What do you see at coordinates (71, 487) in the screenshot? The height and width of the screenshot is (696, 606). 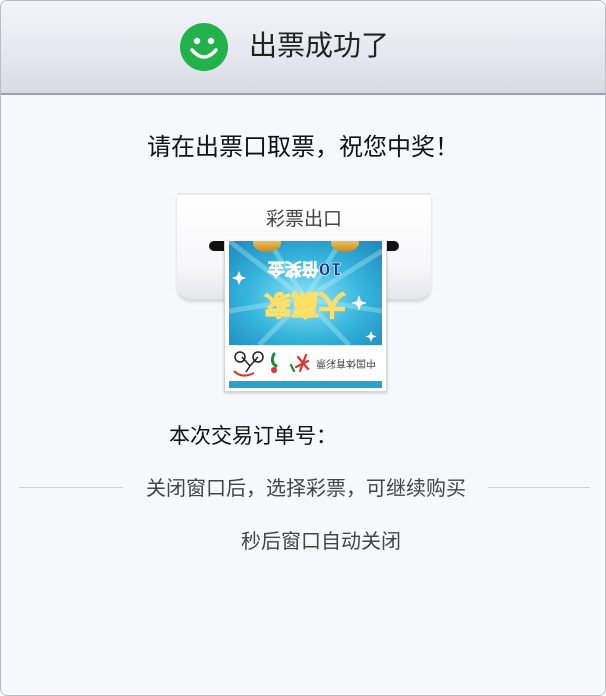 I see `divider-left` at bounding box center [71, 487].